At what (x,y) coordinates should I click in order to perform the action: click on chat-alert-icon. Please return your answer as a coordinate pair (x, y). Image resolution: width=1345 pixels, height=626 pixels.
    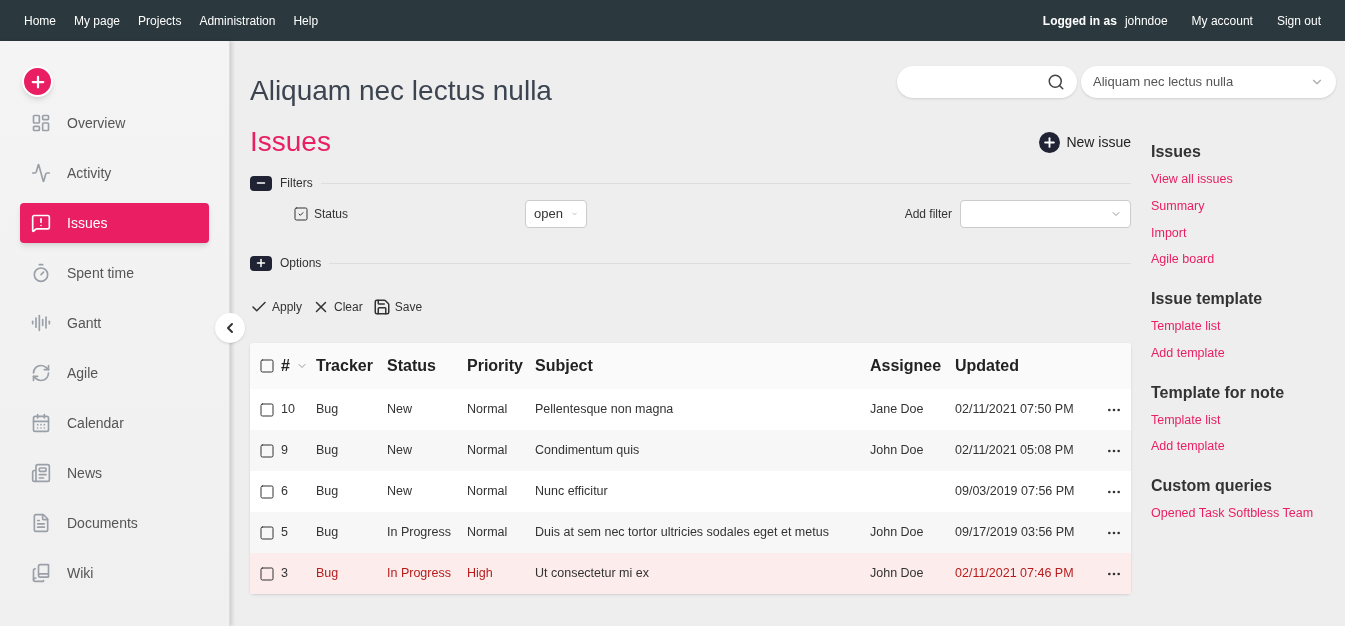
    Looking at the image, I should click on (41, 223).